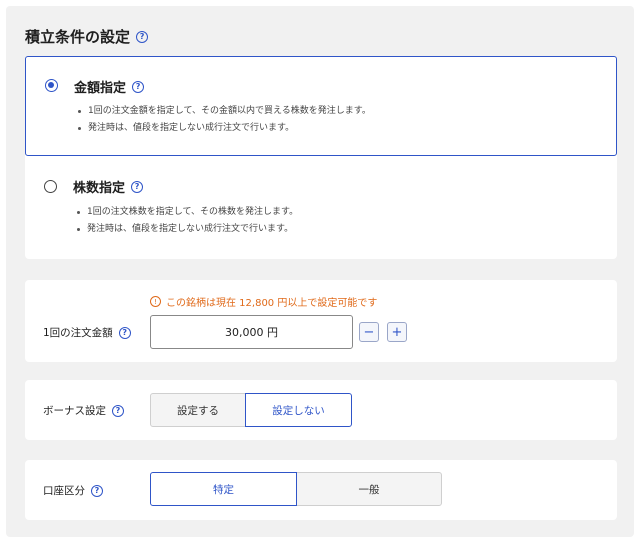  Describe the element at coordinates (109, 86) in the screenshot. I see `option-amount-title: 金額指定 ?` at that location.